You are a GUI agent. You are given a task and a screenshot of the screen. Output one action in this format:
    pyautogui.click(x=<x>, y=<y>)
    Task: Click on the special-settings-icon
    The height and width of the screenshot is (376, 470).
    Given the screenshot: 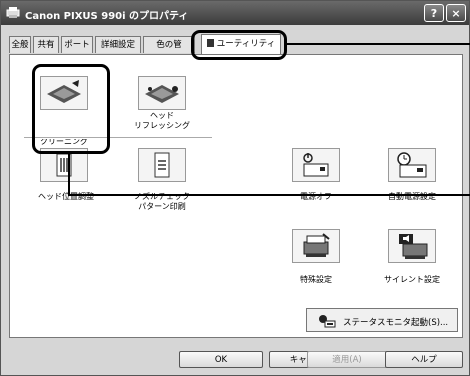 What is the action you would take?
    pyautogui.click(x=316, y=245)
    